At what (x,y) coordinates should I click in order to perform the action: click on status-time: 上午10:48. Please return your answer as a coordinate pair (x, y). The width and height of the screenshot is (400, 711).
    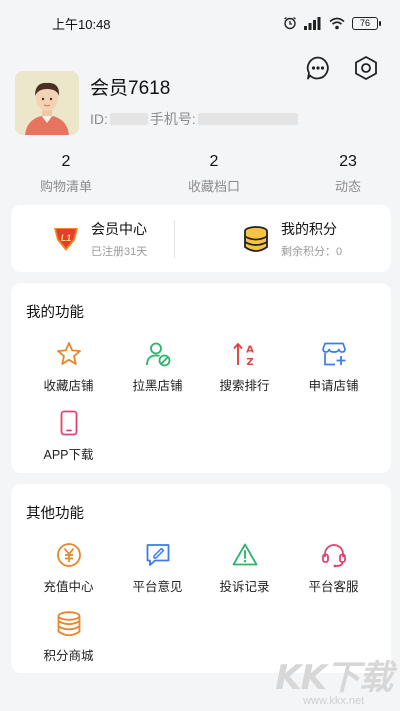
    Looking at the image, I should click on (81, 24).